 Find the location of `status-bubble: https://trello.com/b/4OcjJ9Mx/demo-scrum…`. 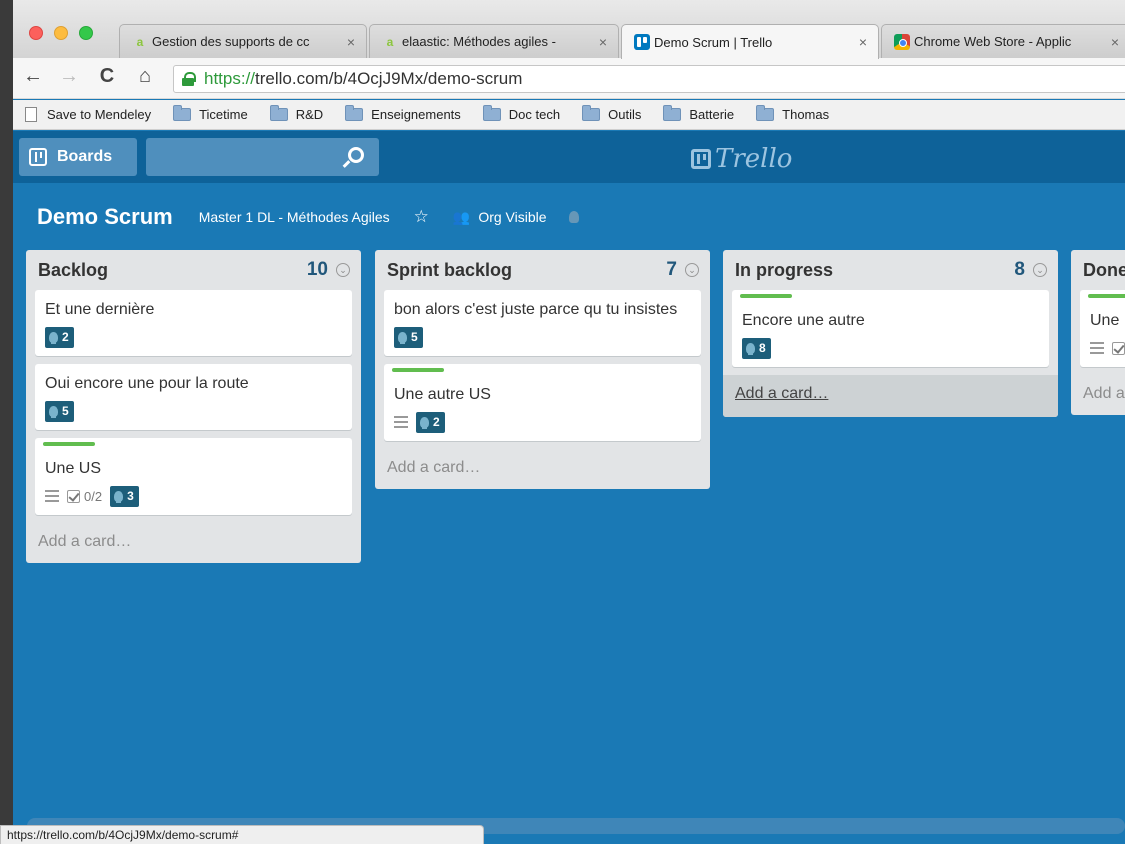

status-bubble: https://trello.com/b/4OcjJ9Mx/demo-scrum… is located at coordinates (242, 834).